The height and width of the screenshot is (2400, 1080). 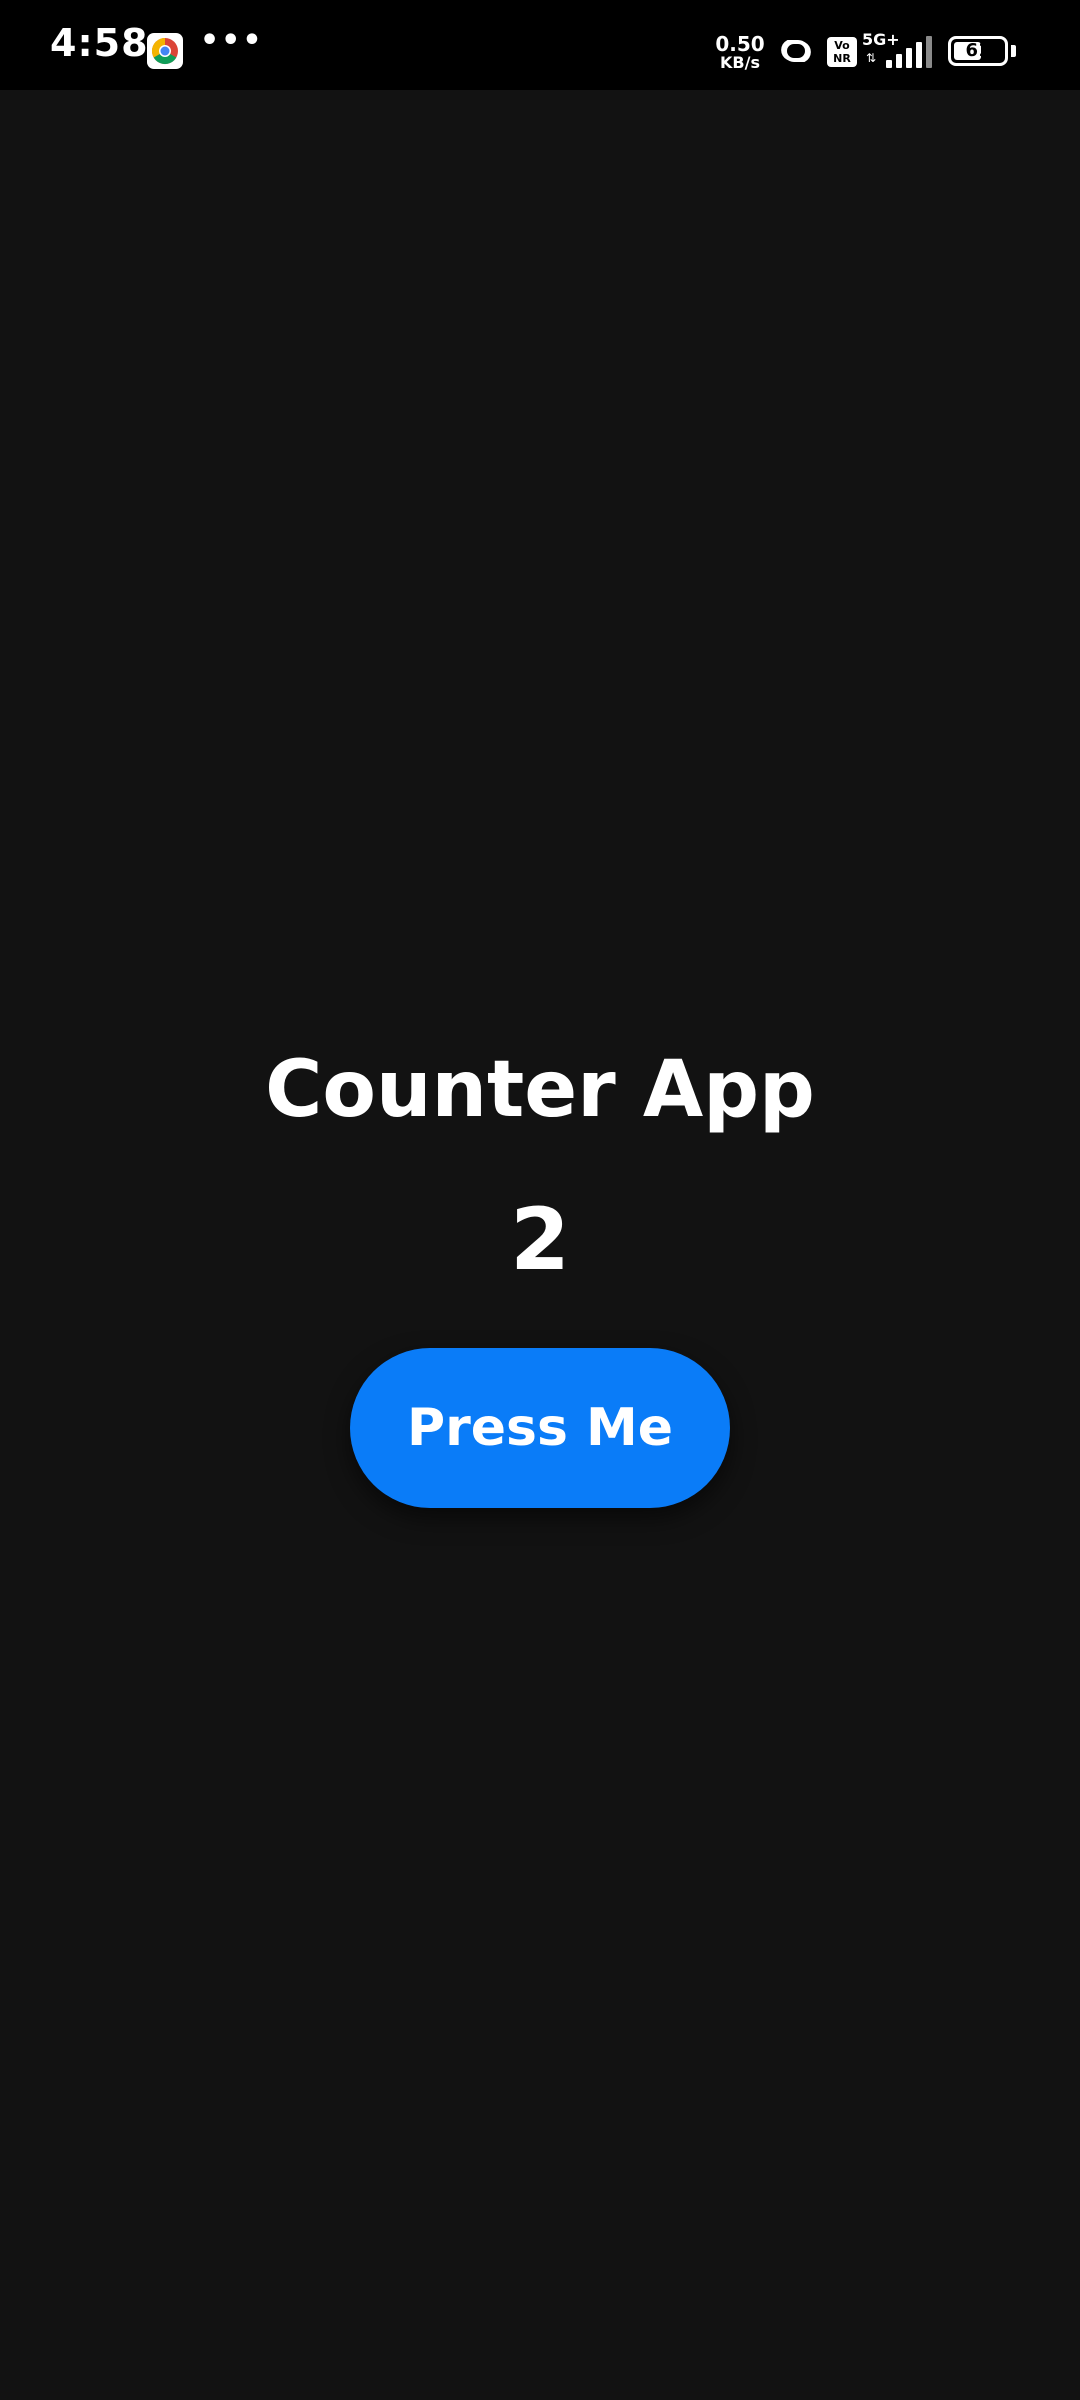 What do you see at coordinates (540, 1428) in the screenshot?
I see `press-me-button: Press Me` at bounding box center [540, 1428].